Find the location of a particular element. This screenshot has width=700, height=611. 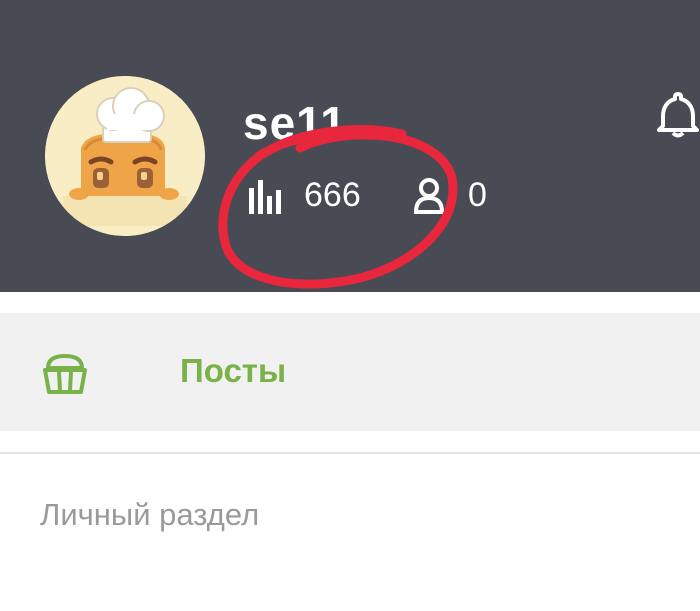

bell-icon is located at coordinates (677, 114).